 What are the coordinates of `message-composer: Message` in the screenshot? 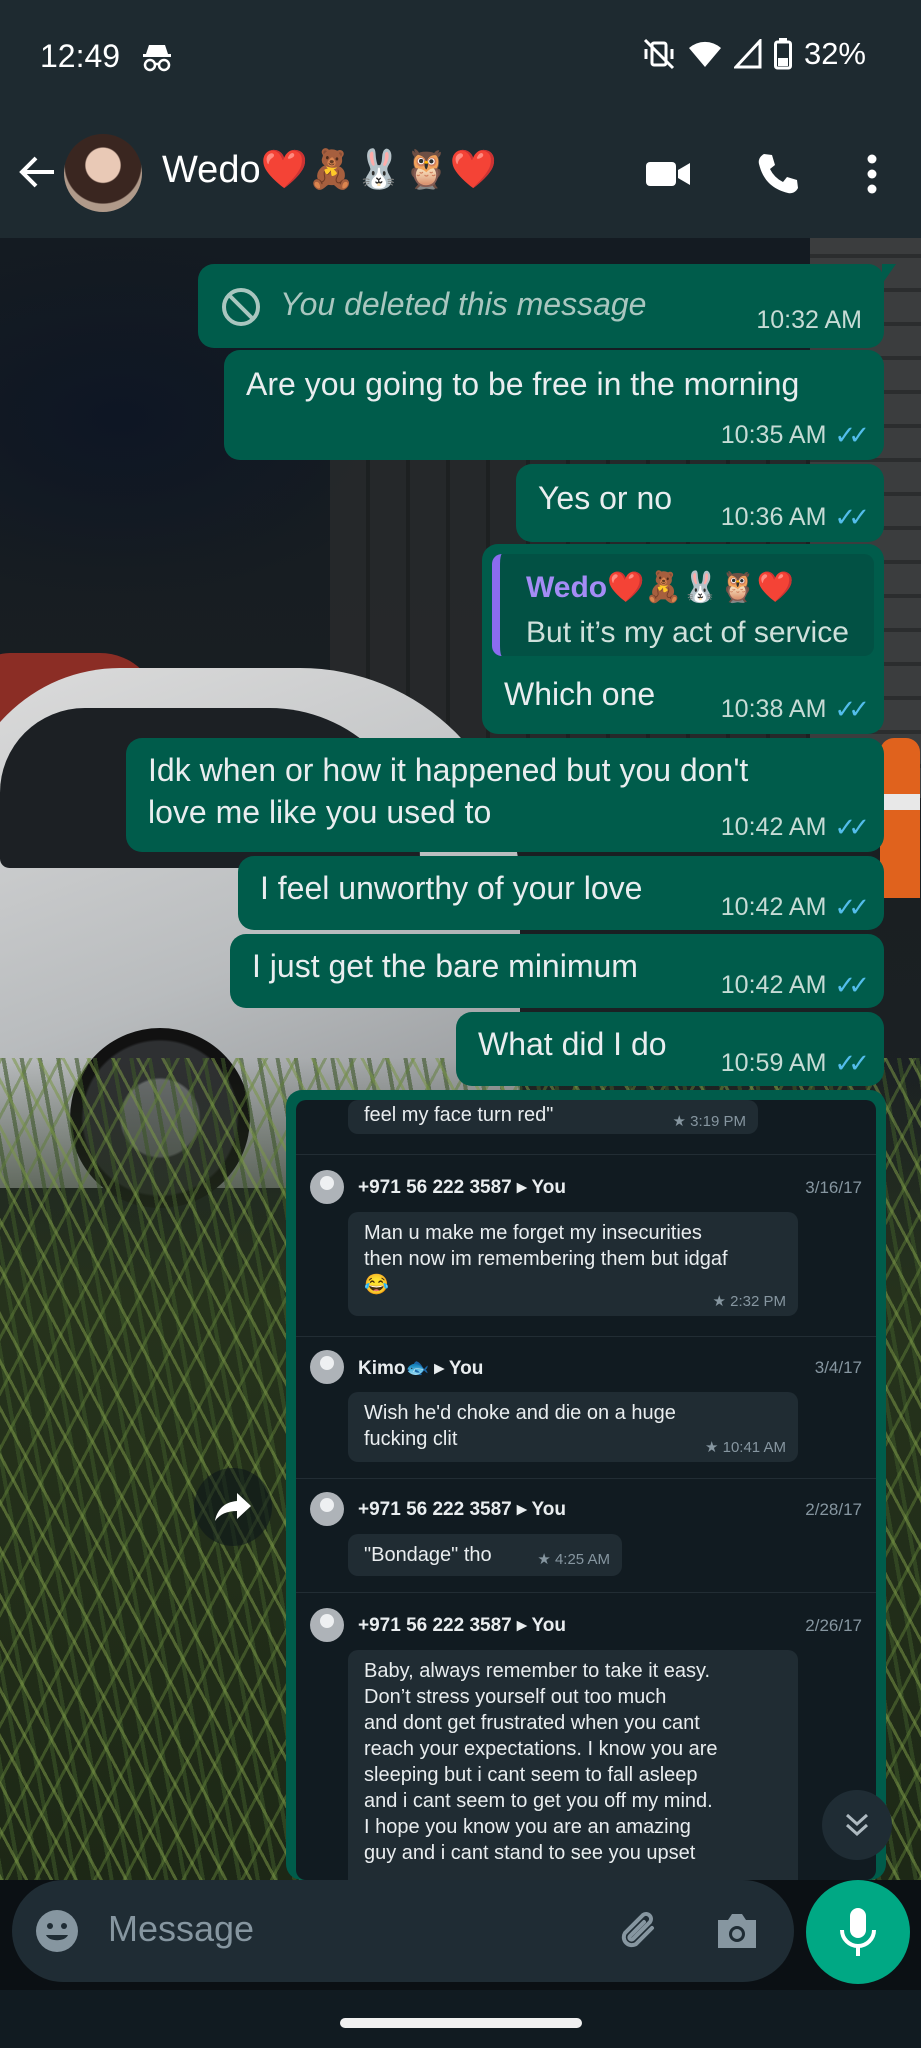 It's located at (403, 1931).